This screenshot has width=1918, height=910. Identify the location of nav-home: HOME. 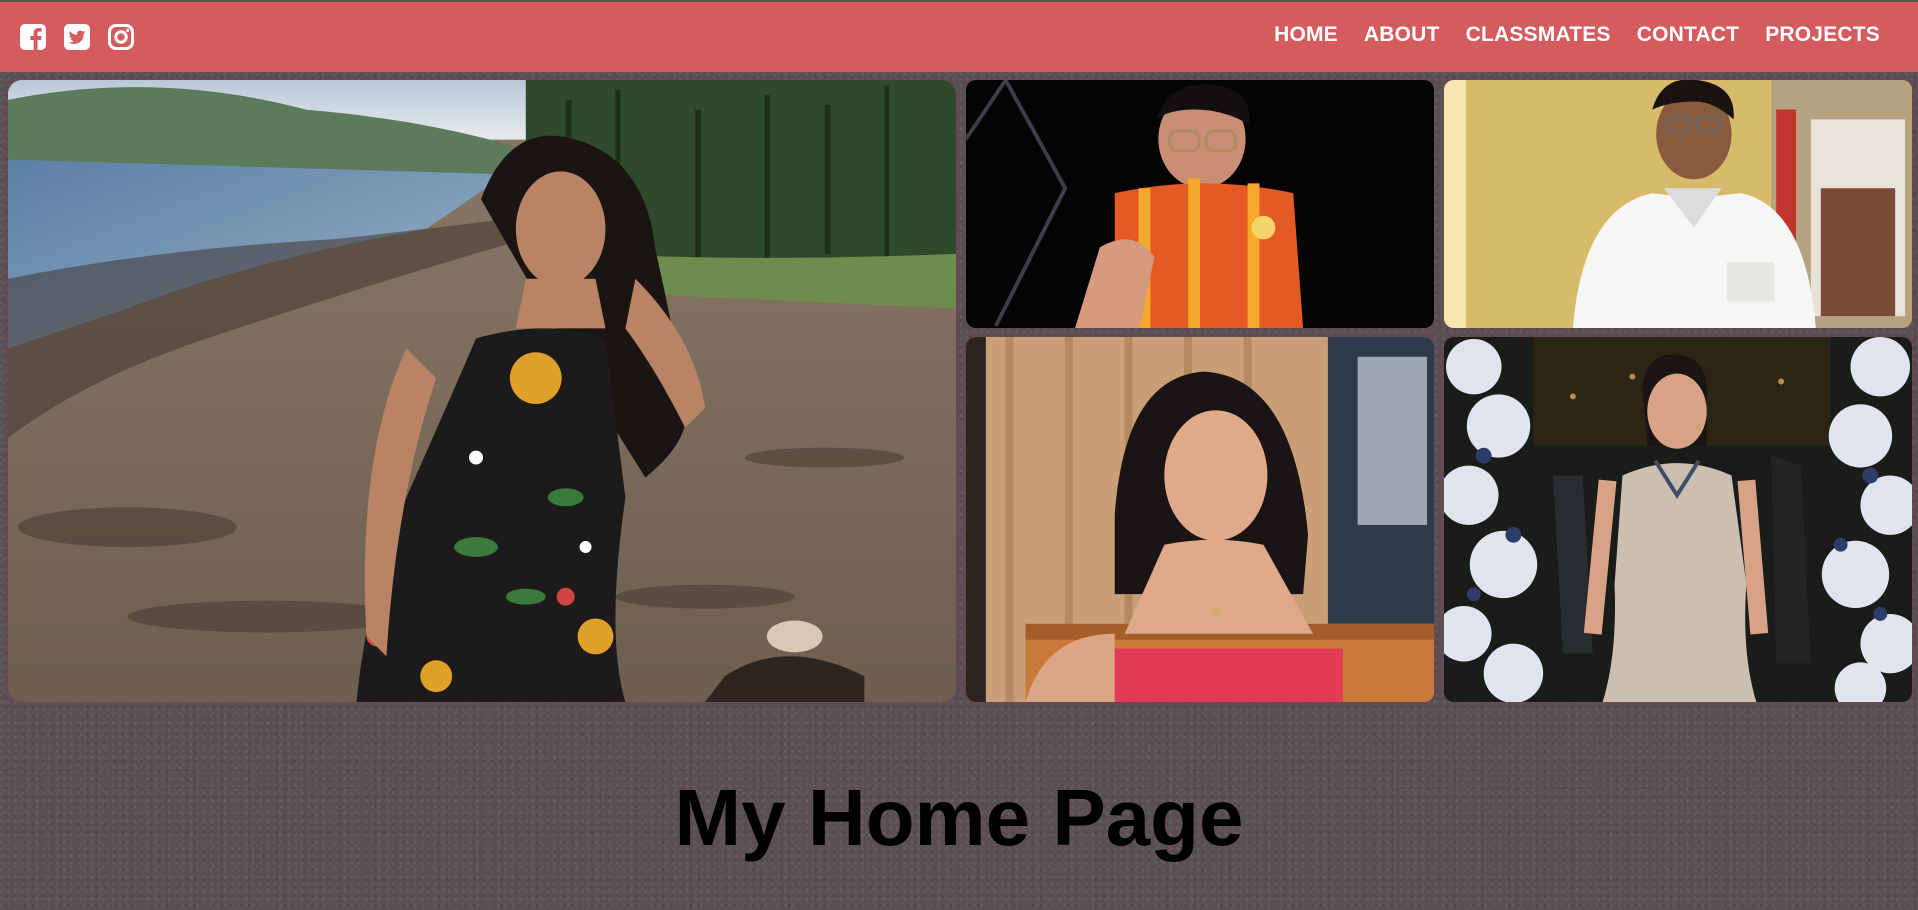
(1306, 35).